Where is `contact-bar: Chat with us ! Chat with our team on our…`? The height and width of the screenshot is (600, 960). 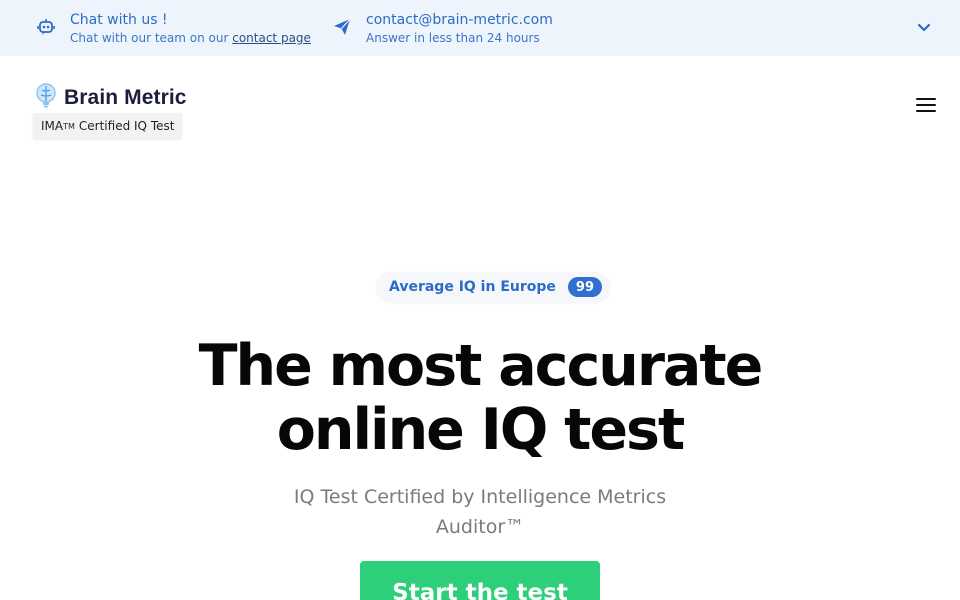 contact-bar: Chat with us ! Chat with our team on our… is located at coordinates (480, 28).